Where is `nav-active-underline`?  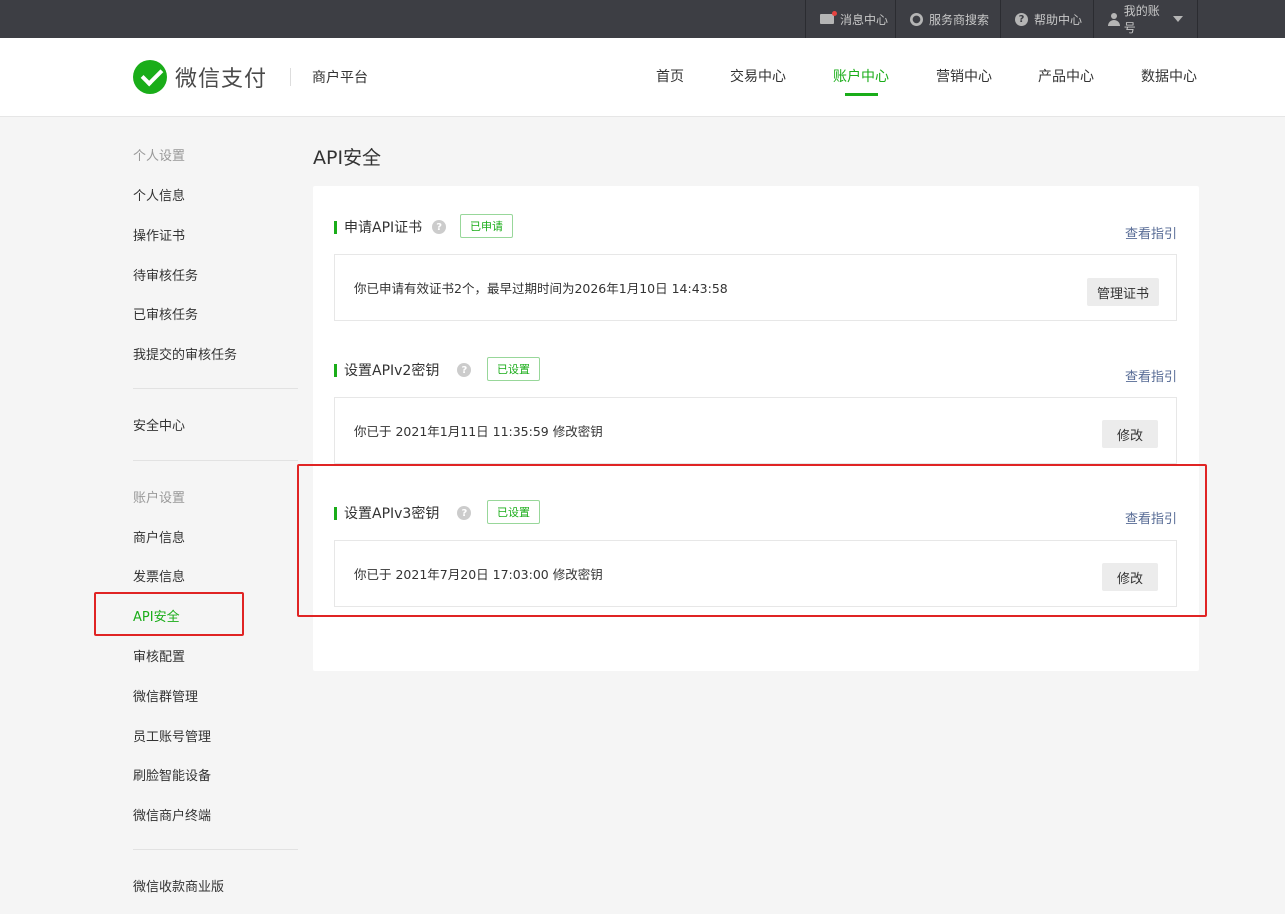
nav-active-underline is located at coordinates (861, 94).